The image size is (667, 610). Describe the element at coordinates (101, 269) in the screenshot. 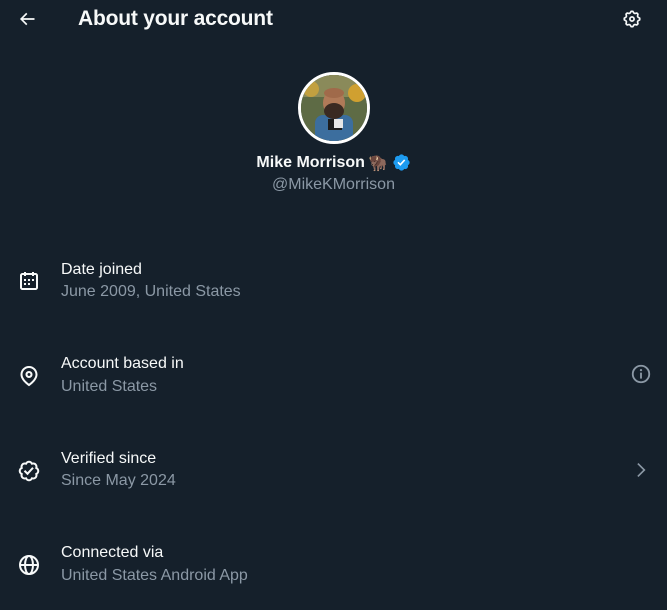

I see `date-joined-label: Date joined` at that location.